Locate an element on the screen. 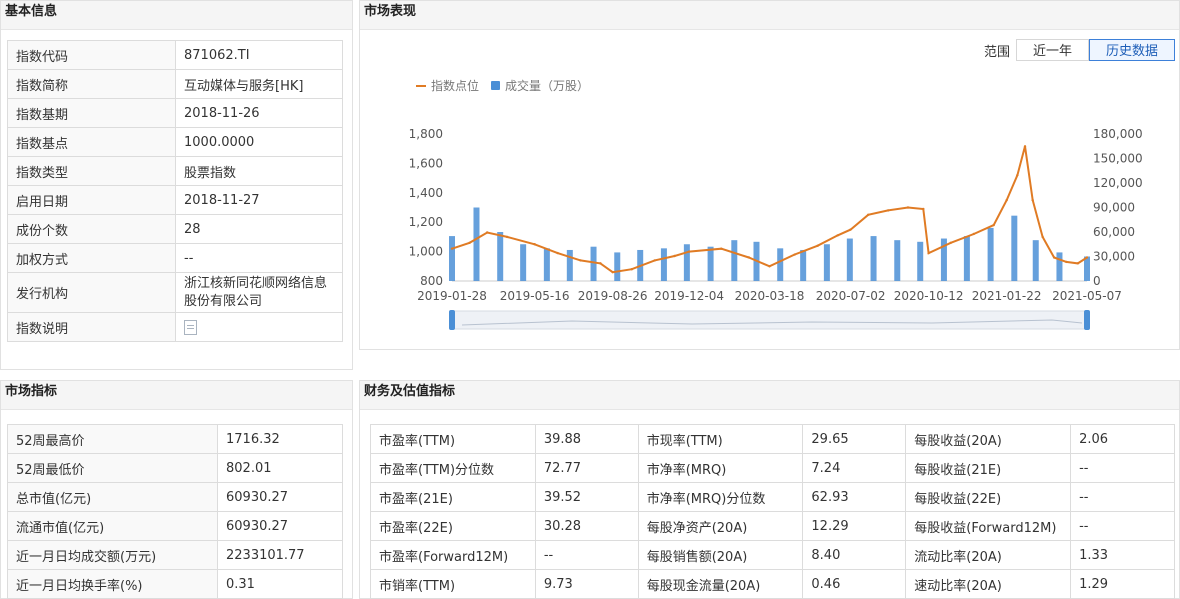 Image resolution: width=1180 pixels, height=599 pixels. finance-valuation-title: 财务及估值指标 is located at coordinates (769, 395).